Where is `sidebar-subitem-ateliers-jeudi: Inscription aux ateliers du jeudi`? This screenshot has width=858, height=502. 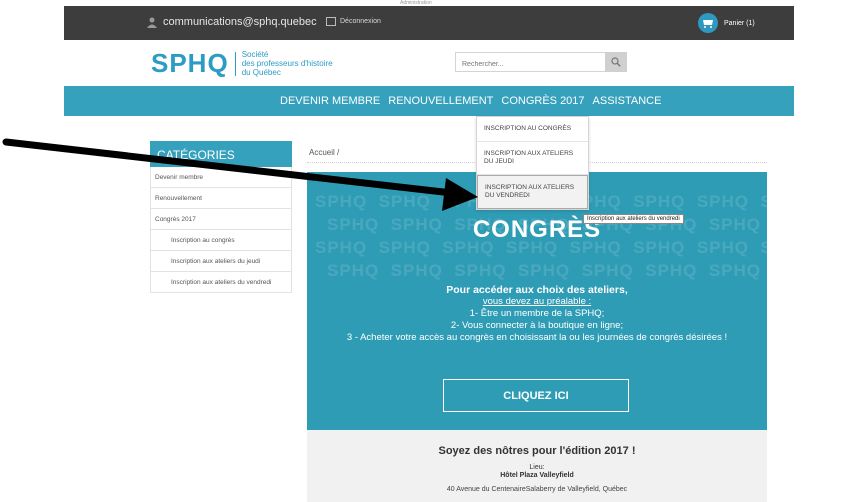 sidebar-subitem-ateliers-jeudi: Inscription aux ateliers du jeudi is located at coordinates (221, 261).